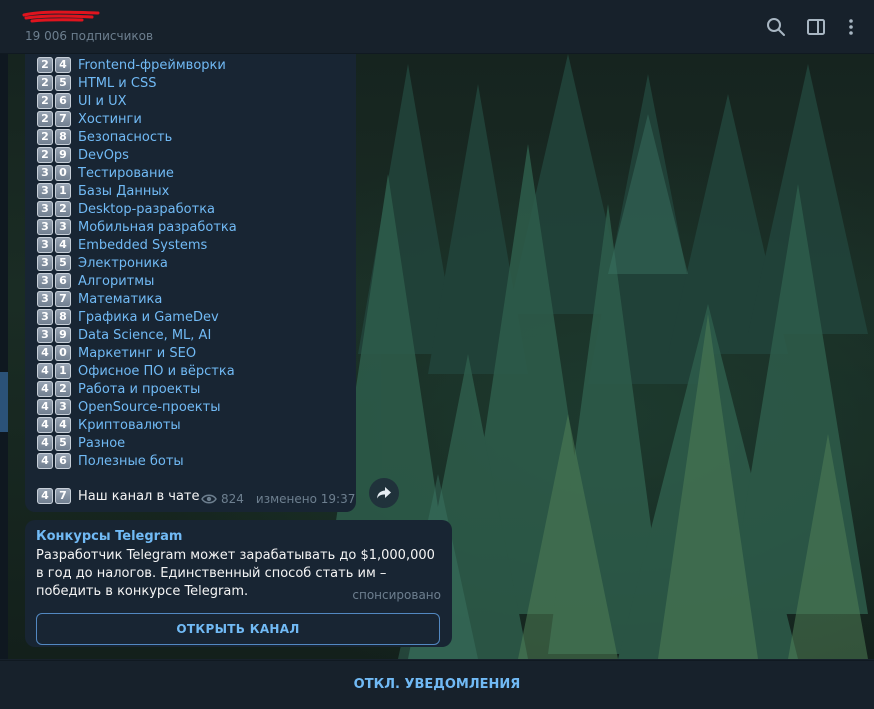  I want to click on topic-row: 3 6 Алгоритмы, so click(137, 281).